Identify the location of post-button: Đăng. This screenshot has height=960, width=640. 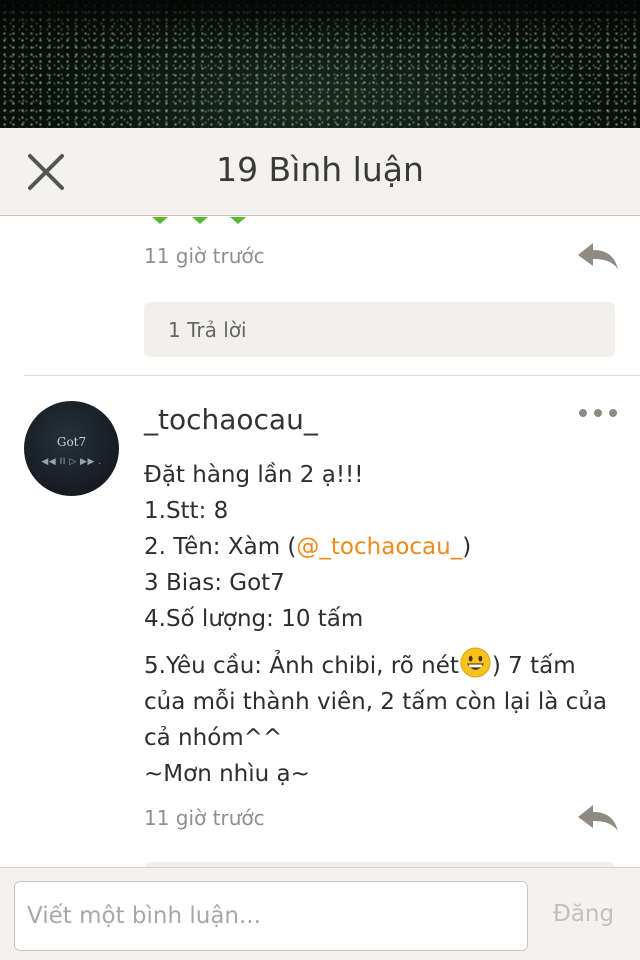
(583, 914).